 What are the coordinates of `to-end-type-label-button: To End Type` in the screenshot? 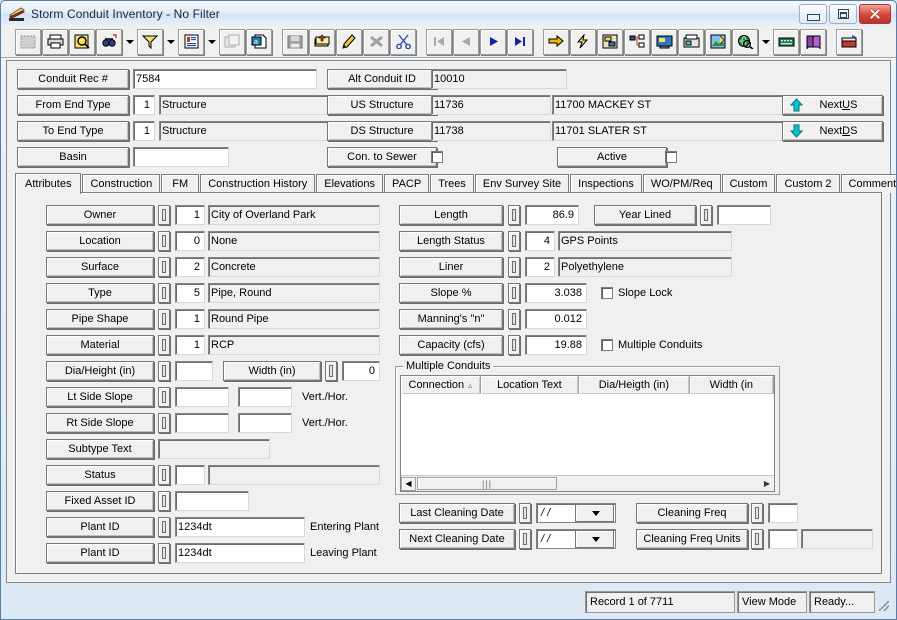 It's located at (73, 131).